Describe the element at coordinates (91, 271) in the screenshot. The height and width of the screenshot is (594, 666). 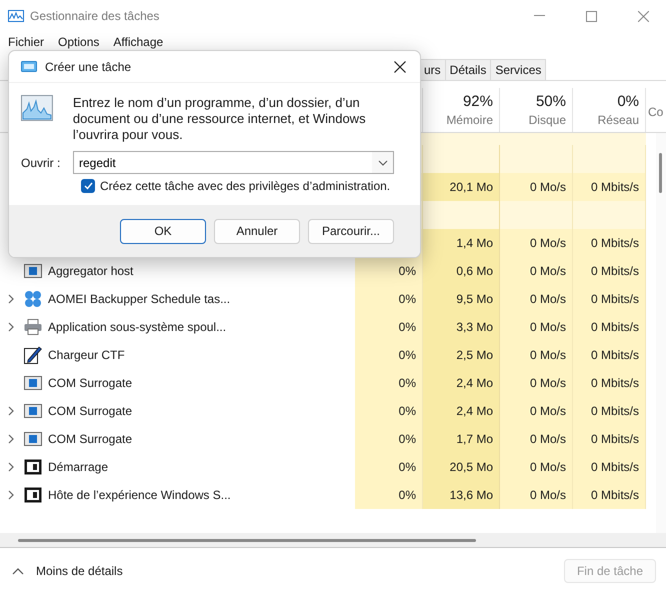
I see `process-name: Aggregator host` at that location.